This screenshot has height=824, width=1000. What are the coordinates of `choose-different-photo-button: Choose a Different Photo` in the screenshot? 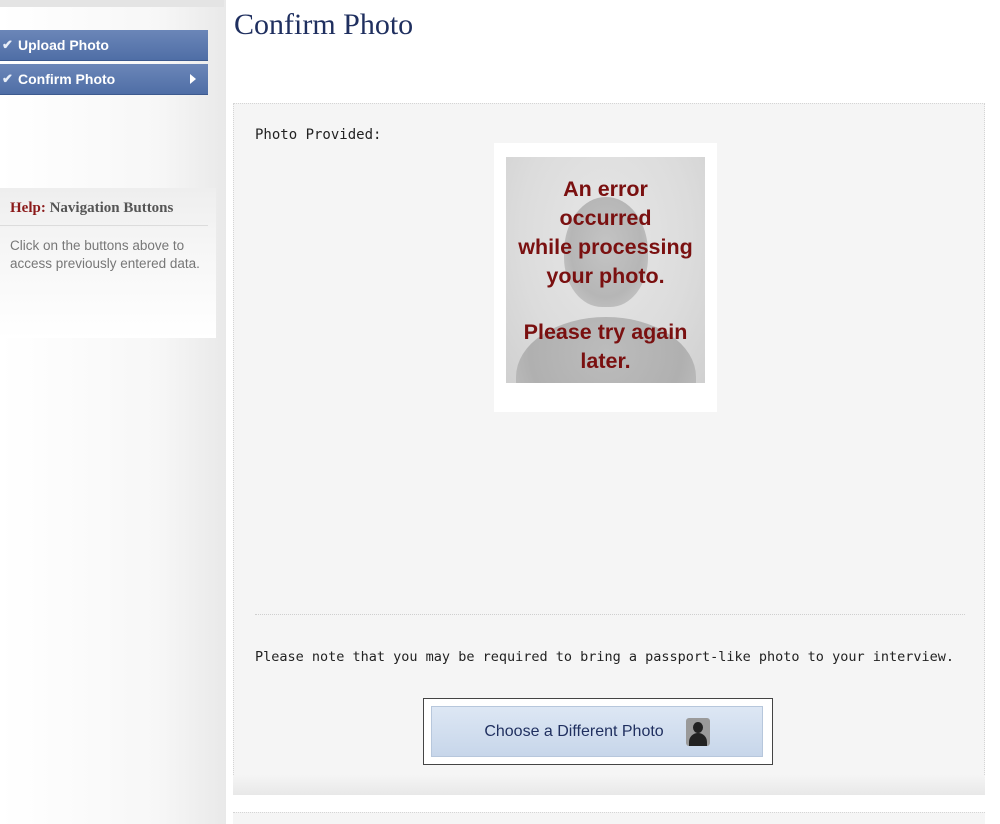 It's located at (598, 731).